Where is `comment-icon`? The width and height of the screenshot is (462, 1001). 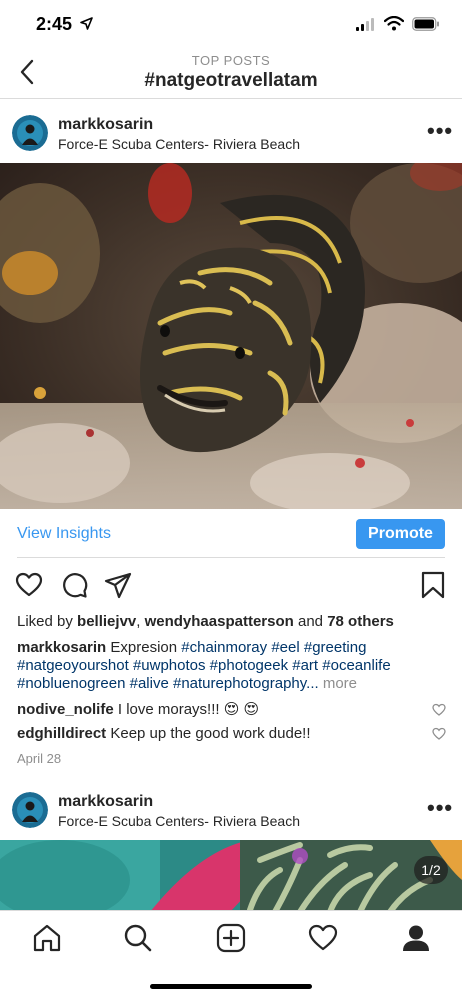 comment-icon is located at coordinates (74, 585).